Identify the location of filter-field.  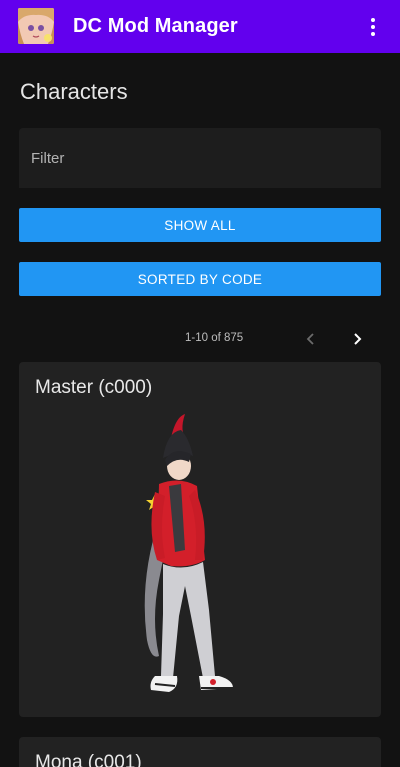
(200, 158).